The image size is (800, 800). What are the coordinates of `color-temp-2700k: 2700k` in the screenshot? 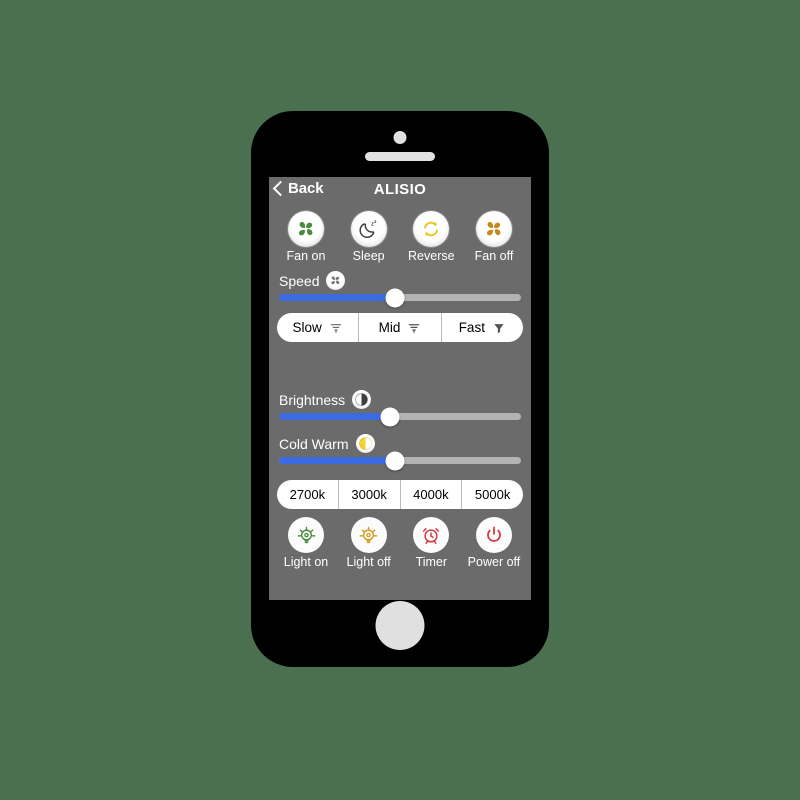 It's located at (308, 494).